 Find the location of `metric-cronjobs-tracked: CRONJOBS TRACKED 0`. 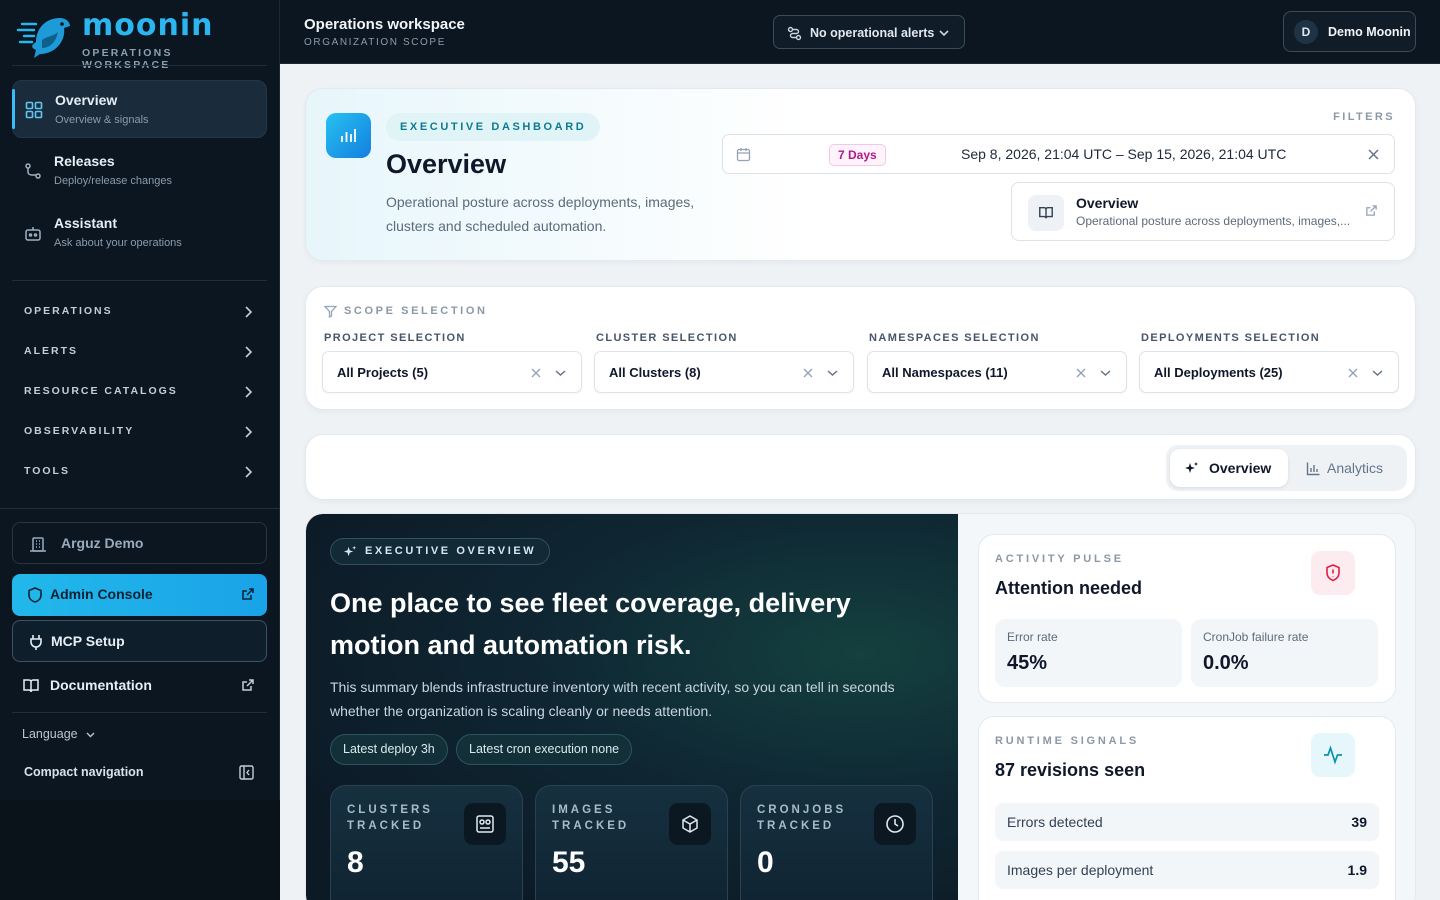

metric-cronjobs-tracked: CRONJOBS TRACKED 0 is located at coordinates (836, 842).